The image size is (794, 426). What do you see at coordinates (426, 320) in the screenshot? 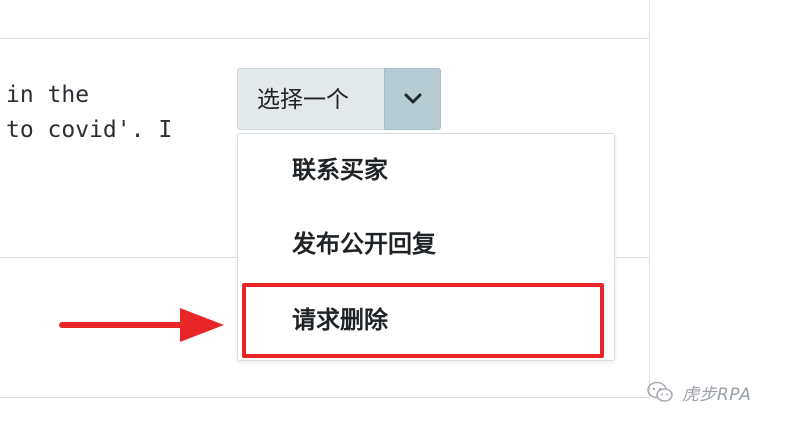
I see `menu-item-request-removal: 请求删除` at bounding box center [426, 320].